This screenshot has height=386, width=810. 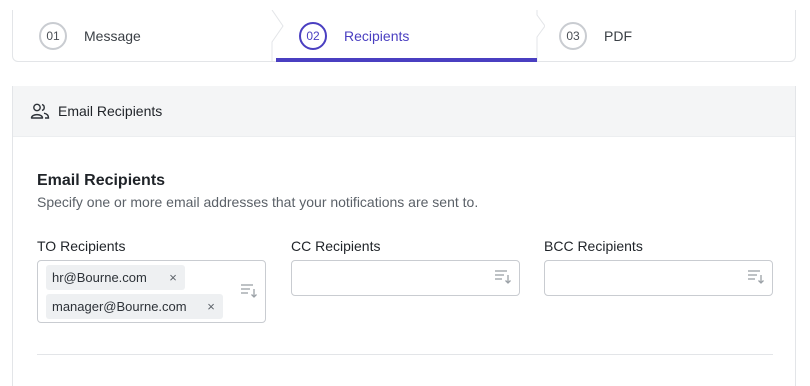 I want to click on cc-recipients-label: CC Recipients, so click(x=336, y=246).